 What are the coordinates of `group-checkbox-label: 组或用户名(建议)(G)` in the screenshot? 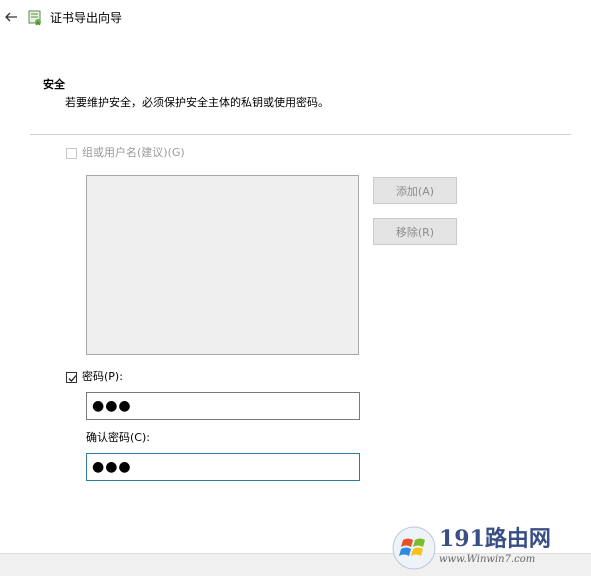 It's located at (133, 152).